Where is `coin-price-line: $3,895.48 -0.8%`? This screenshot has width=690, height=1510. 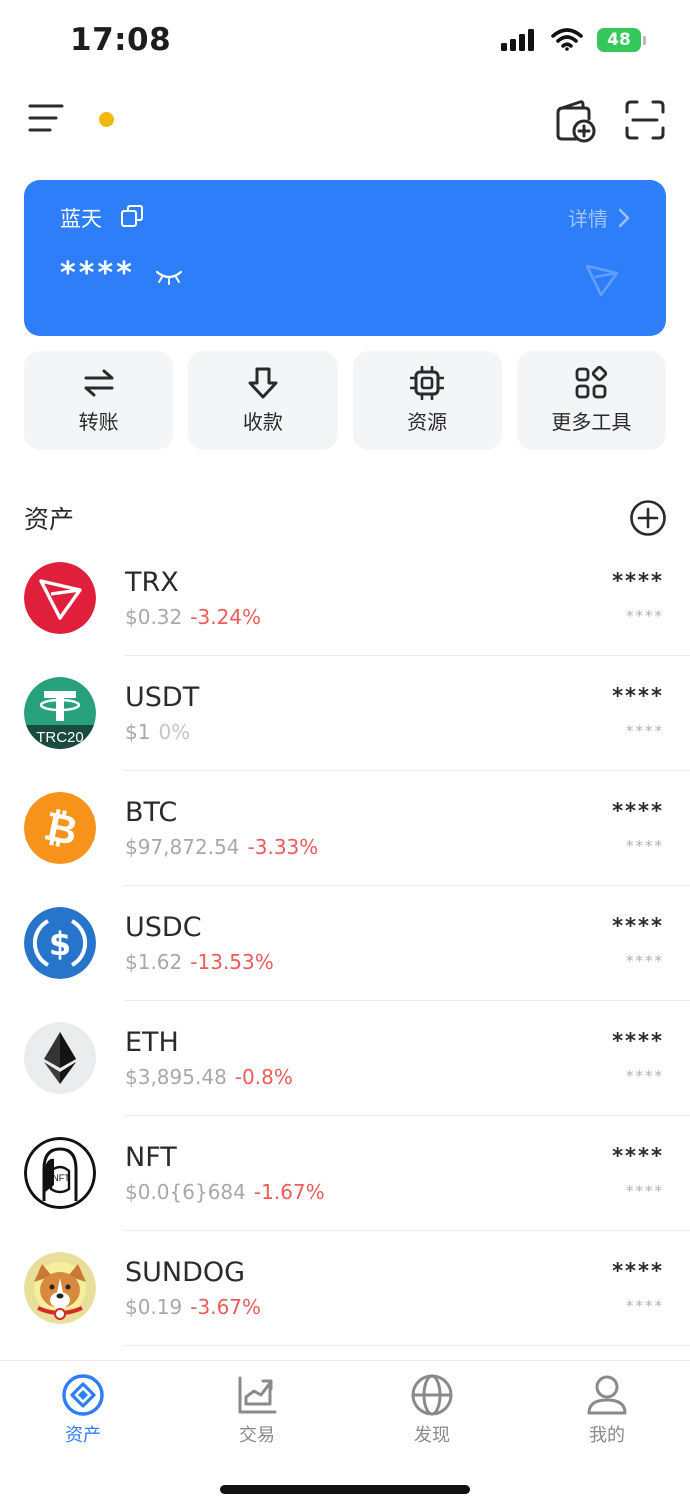 coin-price-line: $3,895.48 -0.8% is located at coordinates (209, 1077).